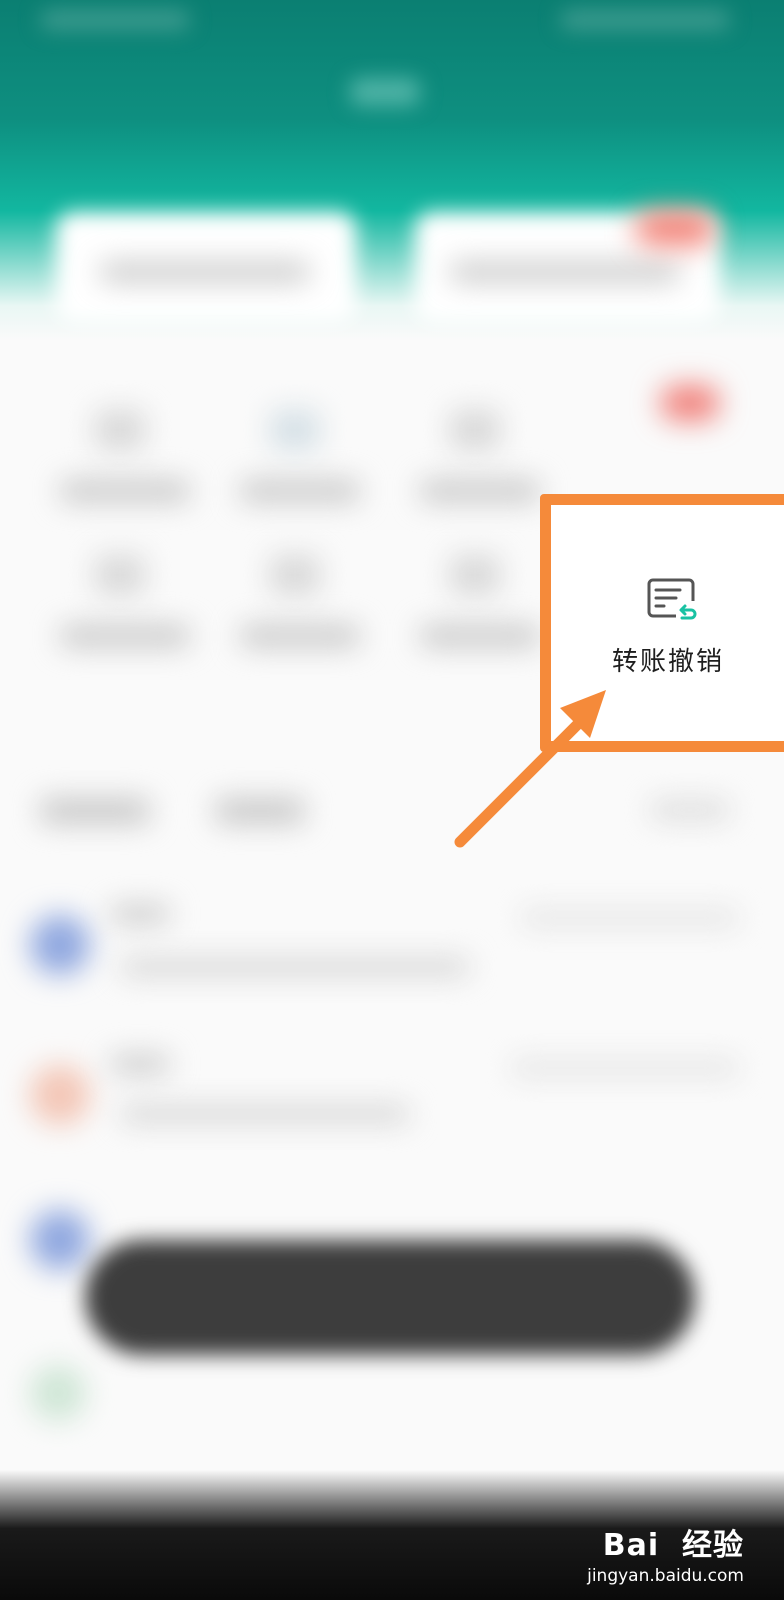 The image size is (784, 1600). I want to click on grid-item-3-blurred, so click(480, 491).